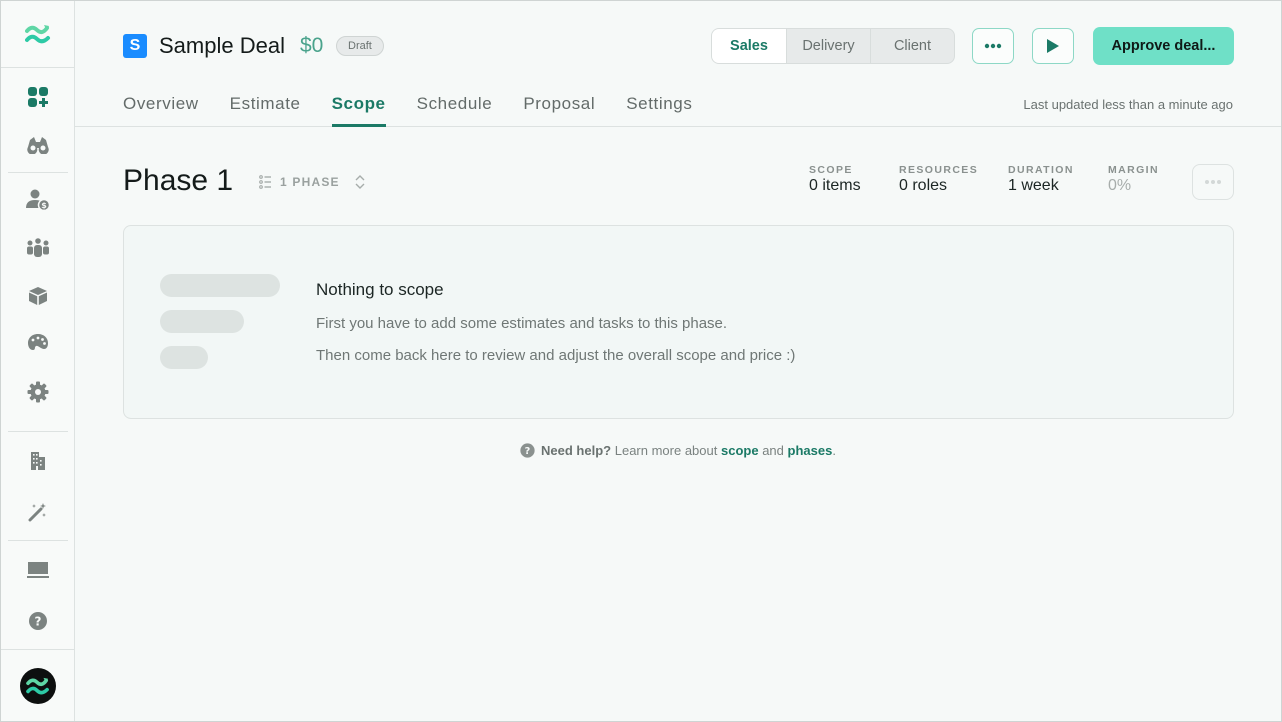 The width and height of the screenshot is (1282, 722). I want to click on chevron-up-down-icon, so click(360, 182).